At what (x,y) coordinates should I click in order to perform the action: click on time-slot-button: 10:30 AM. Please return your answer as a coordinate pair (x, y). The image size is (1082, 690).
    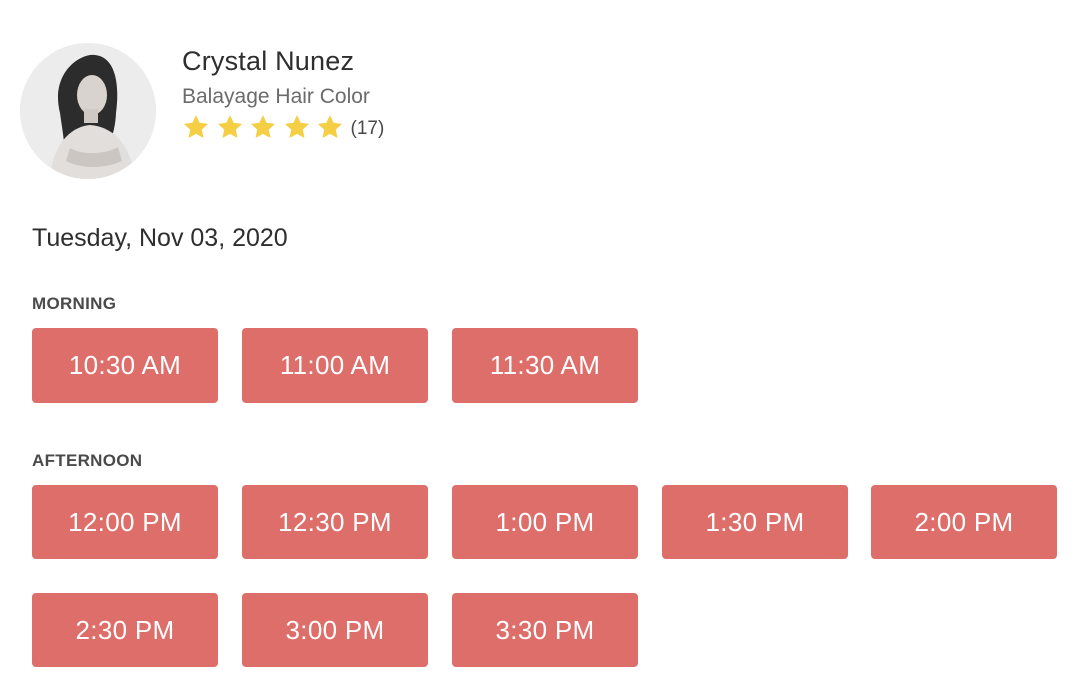
    Looking at the image, I should click on (125, 365).